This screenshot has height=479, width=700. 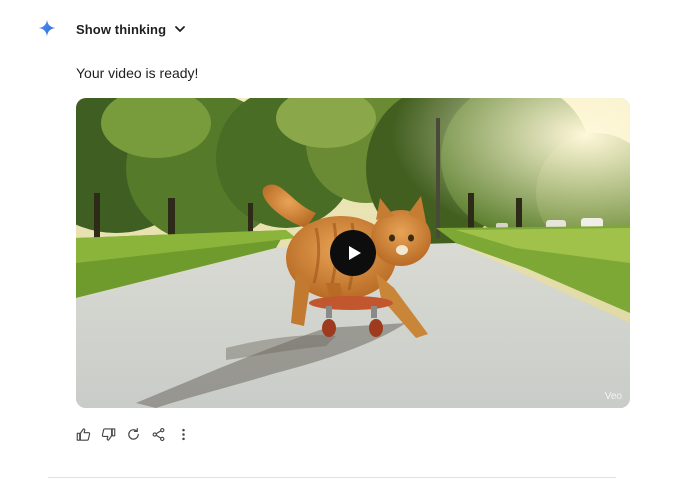 I want to click on thumbs-up-icon, so click(x=83, y=434).